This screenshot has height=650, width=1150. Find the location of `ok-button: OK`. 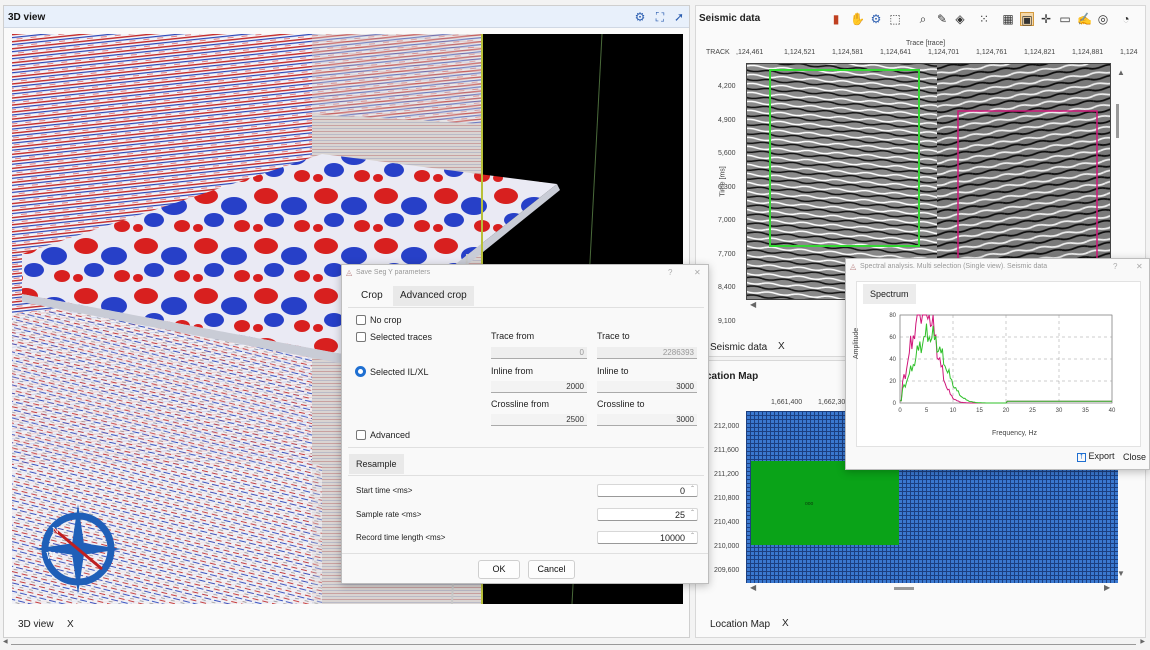

ok-button: OK is located at coordinates (499, 569).